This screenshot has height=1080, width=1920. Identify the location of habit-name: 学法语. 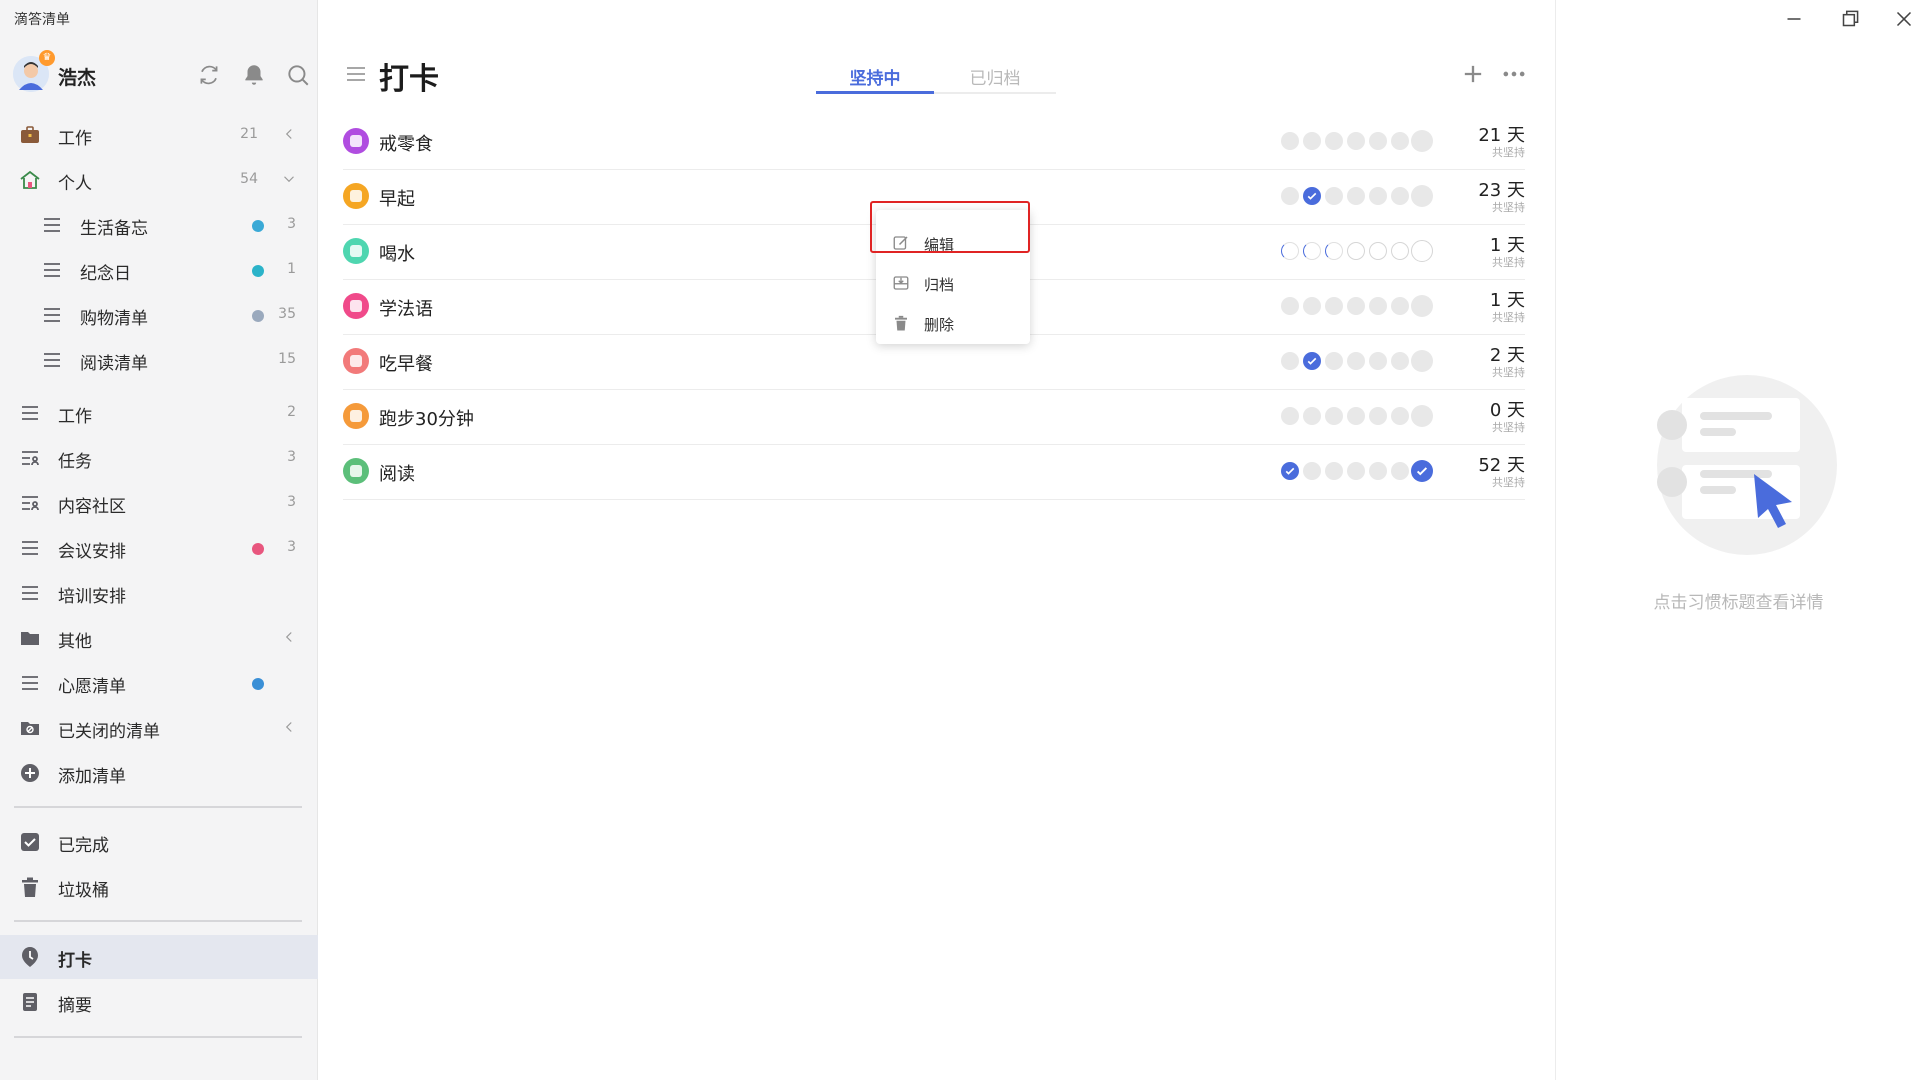
(406, 308).